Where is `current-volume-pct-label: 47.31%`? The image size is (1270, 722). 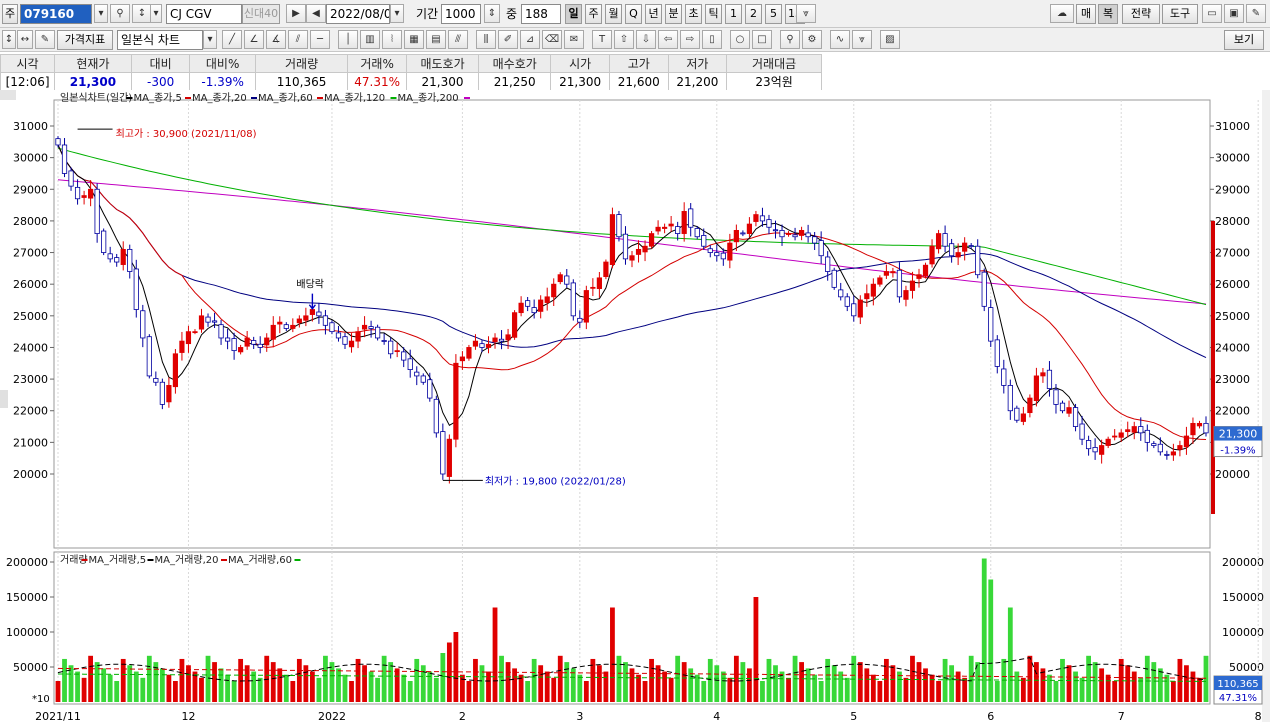
current-volume-pct-label: 47.31% is located at coordinates (1238, 698).